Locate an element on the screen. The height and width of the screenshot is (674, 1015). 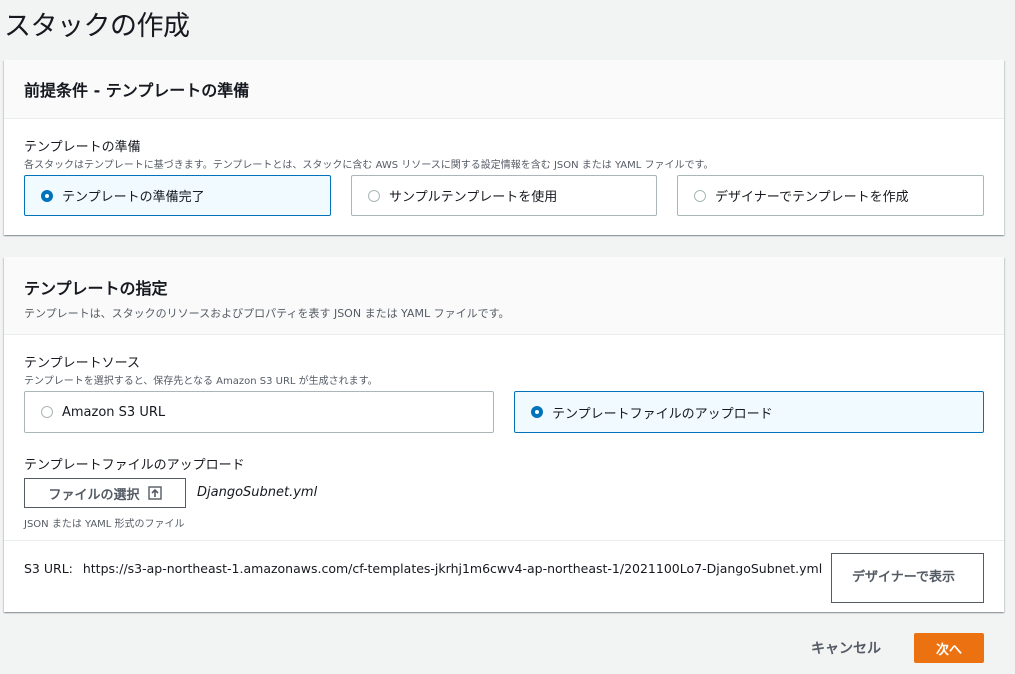
upload-template-file-label: テンプレートファイルのアップロード is located at coordinates (134, 465).